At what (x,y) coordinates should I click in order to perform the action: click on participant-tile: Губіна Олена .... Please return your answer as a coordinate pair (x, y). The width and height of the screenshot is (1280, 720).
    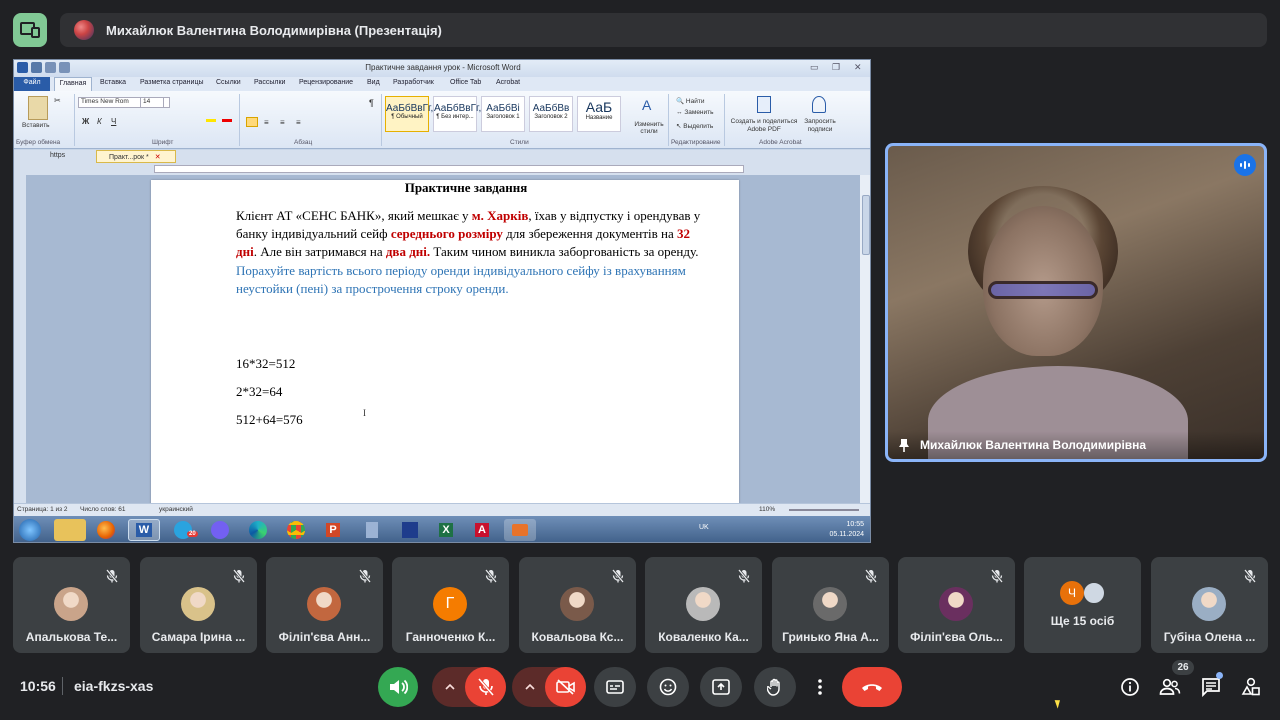
    Looking at the image, I should click on (1209, 605).